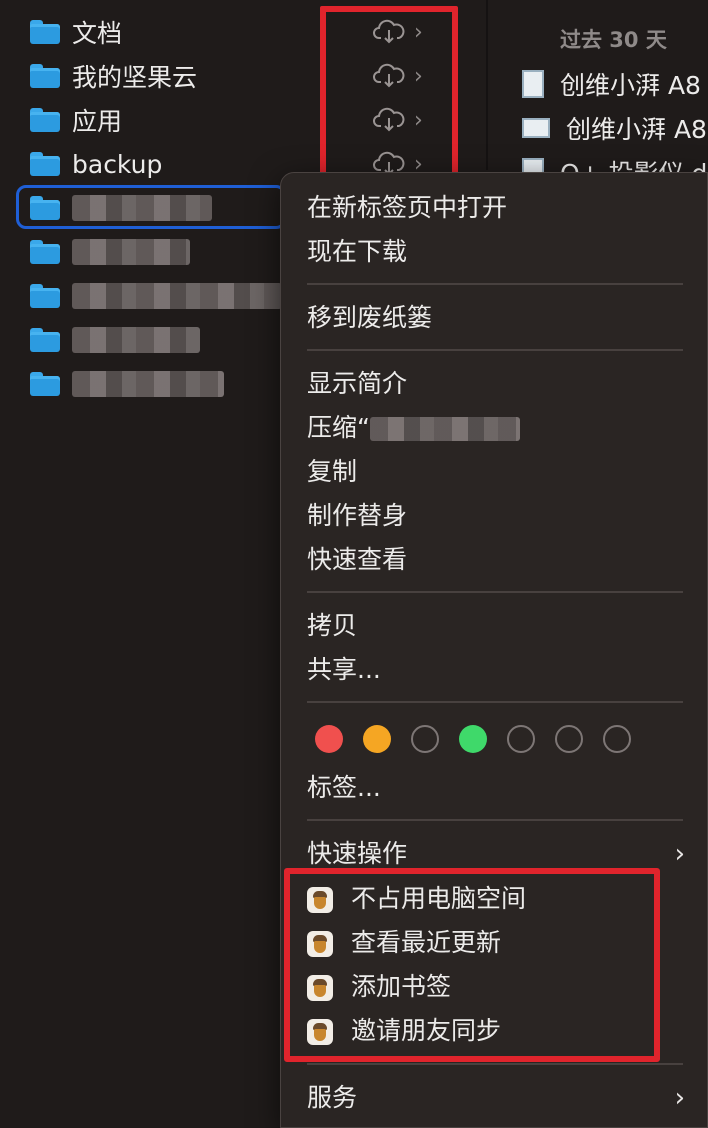 The image size is (708, 1128). What do you see at coordinates (332, 626) in the screenshot?
I see `menu-item-copy: 拷贝` at bounding box center [332, 626].